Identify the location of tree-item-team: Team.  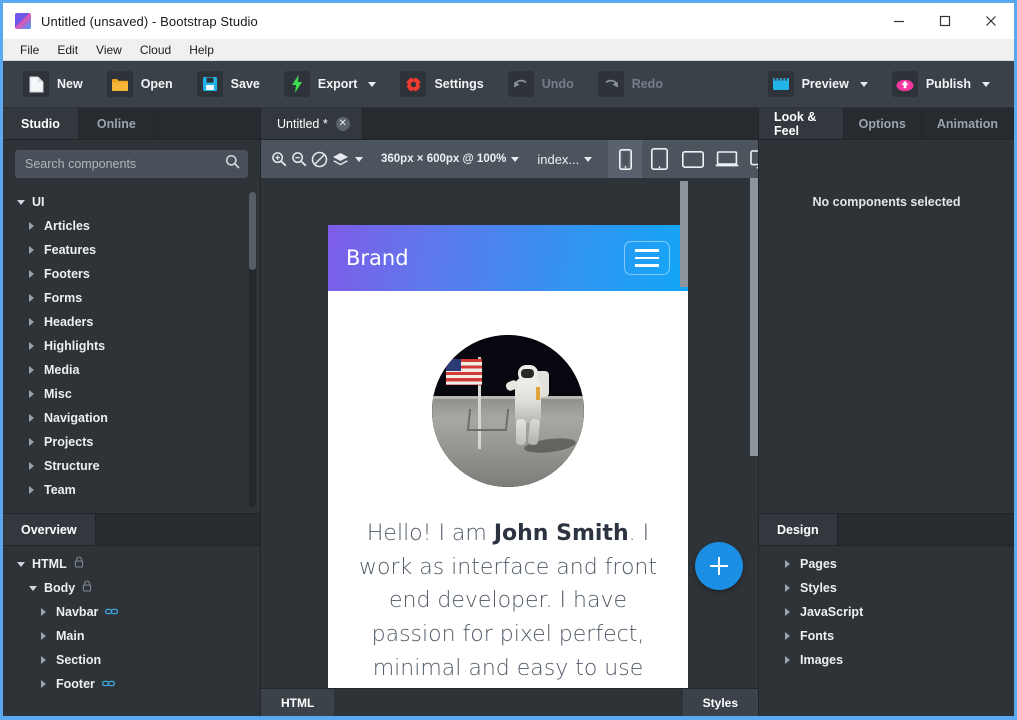
(131, 490).